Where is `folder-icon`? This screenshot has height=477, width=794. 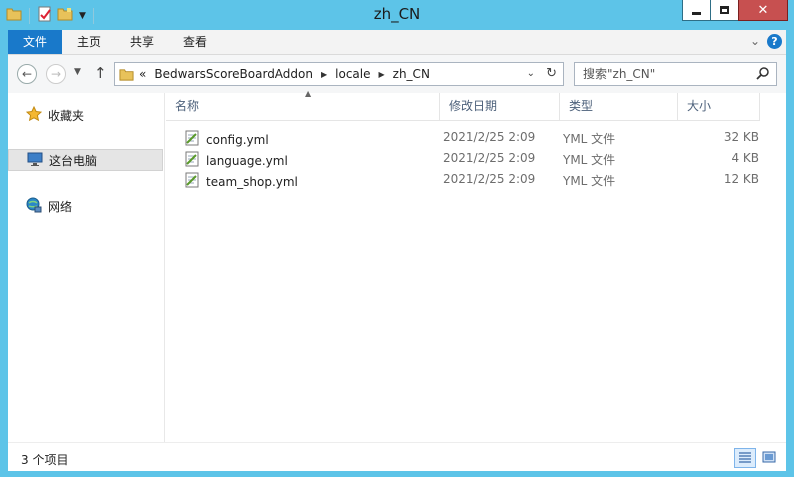
folder-icon is located at coordinates (126, 76).